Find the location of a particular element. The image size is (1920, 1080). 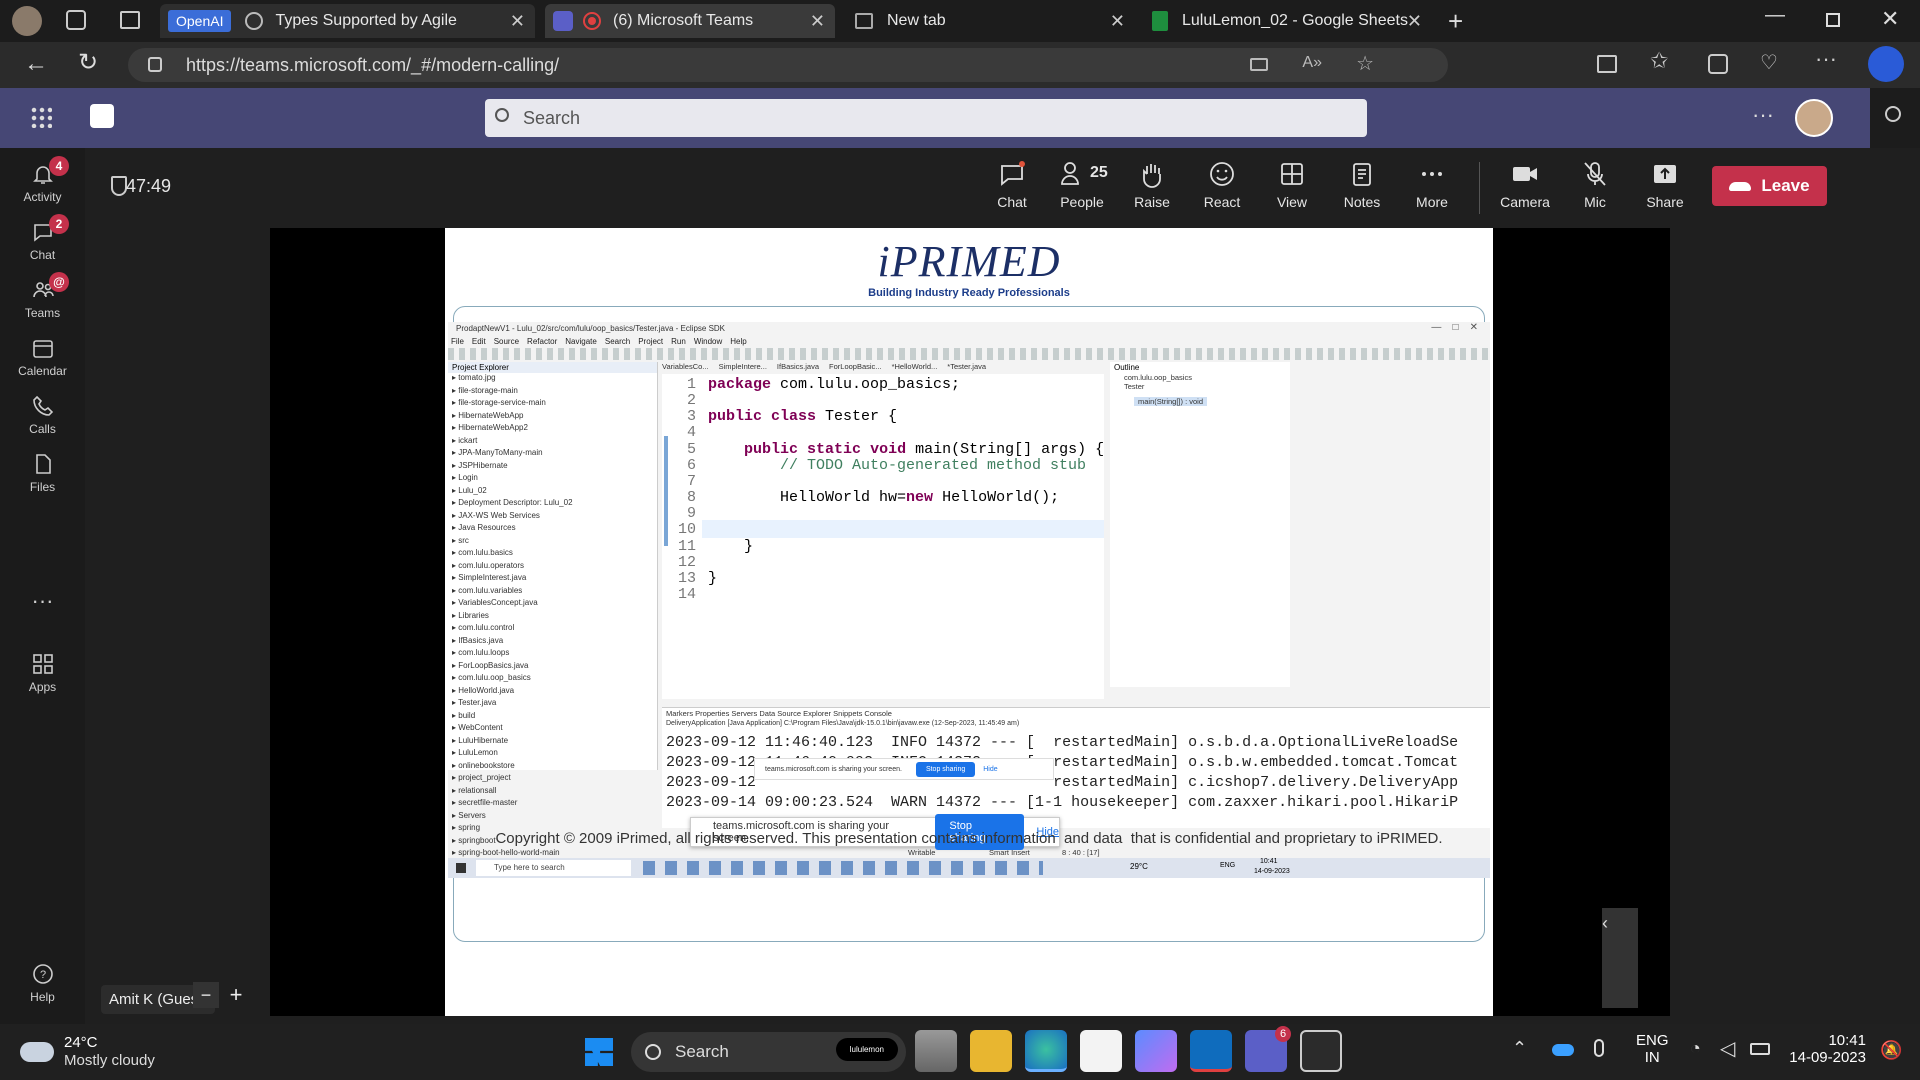

volume-icon: ◁ is located at coordinates (1727, 1048).